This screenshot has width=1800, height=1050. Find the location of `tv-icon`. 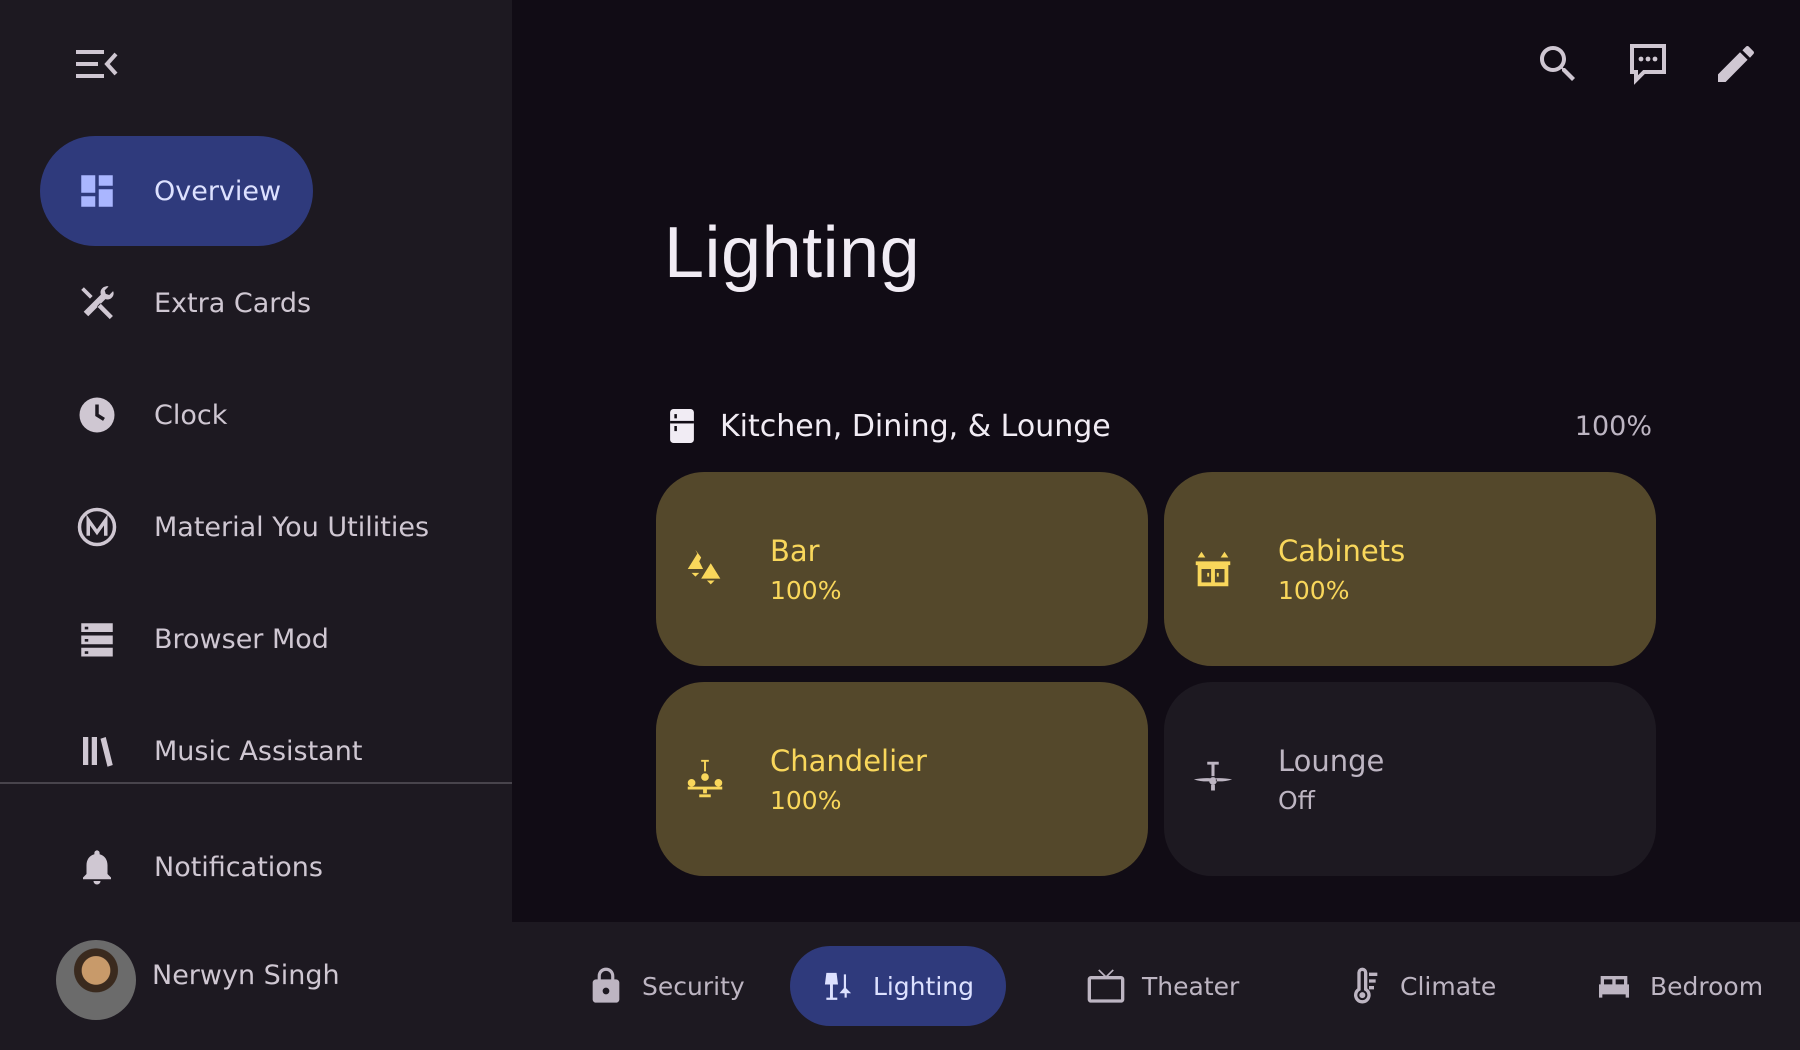

tv-icon is located at coordinates (1106, 986).